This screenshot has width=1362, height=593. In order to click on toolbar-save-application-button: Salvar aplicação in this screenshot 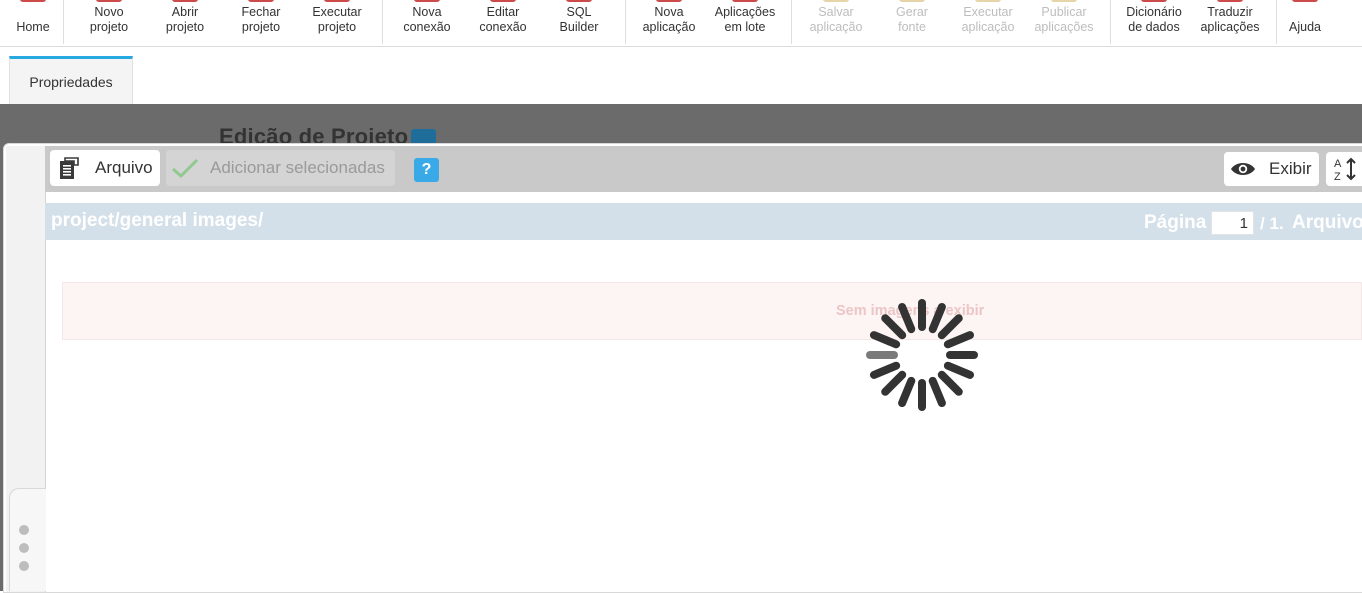, I will do `click(836, 23)`.